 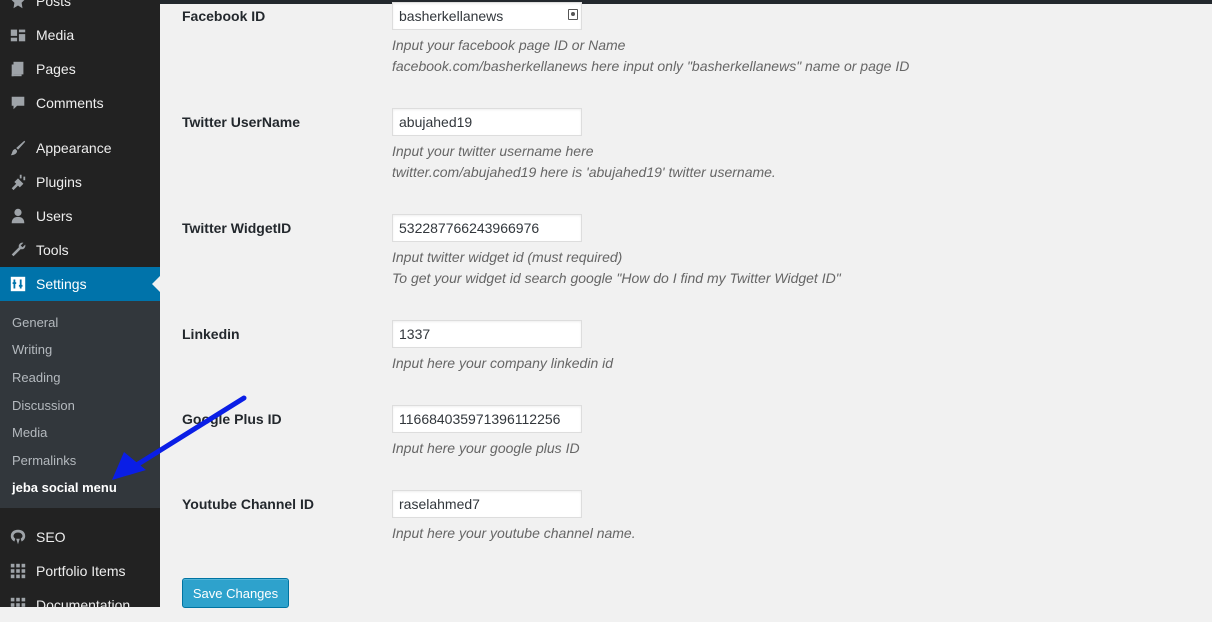 I want to click on sidebar-item-label: Users, so click(x=54, y=216).